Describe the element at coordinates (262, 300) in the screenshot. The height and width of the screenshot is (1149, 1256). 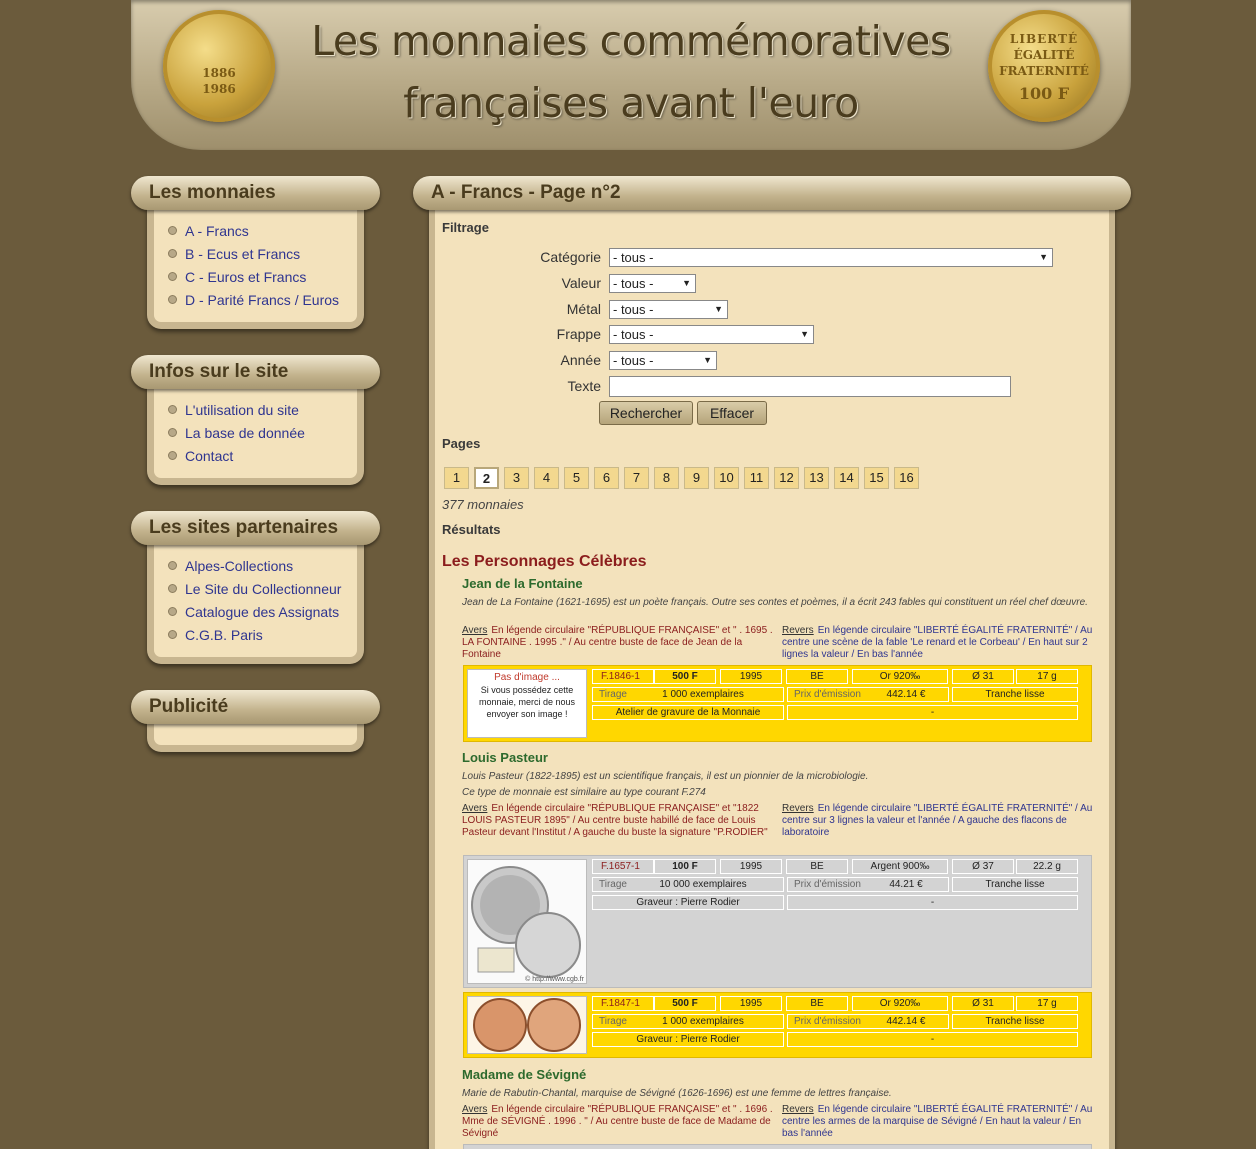
I see `nav-link-d-parite: D - Parité Francs / Euros` at that location.